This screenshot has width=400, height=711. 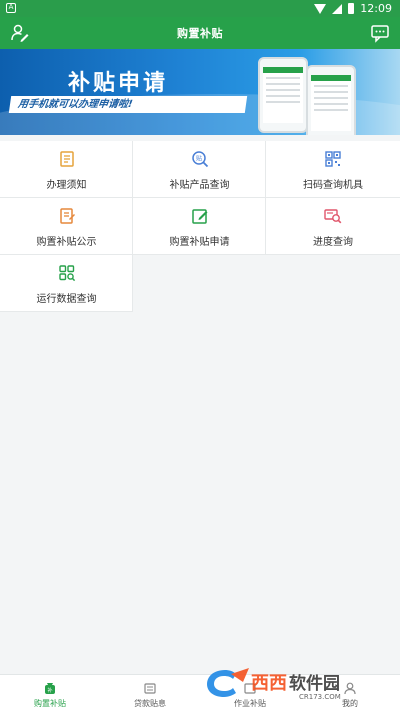 I want to click on menu-item-label: 进度查询, so click(x=333, y=242).